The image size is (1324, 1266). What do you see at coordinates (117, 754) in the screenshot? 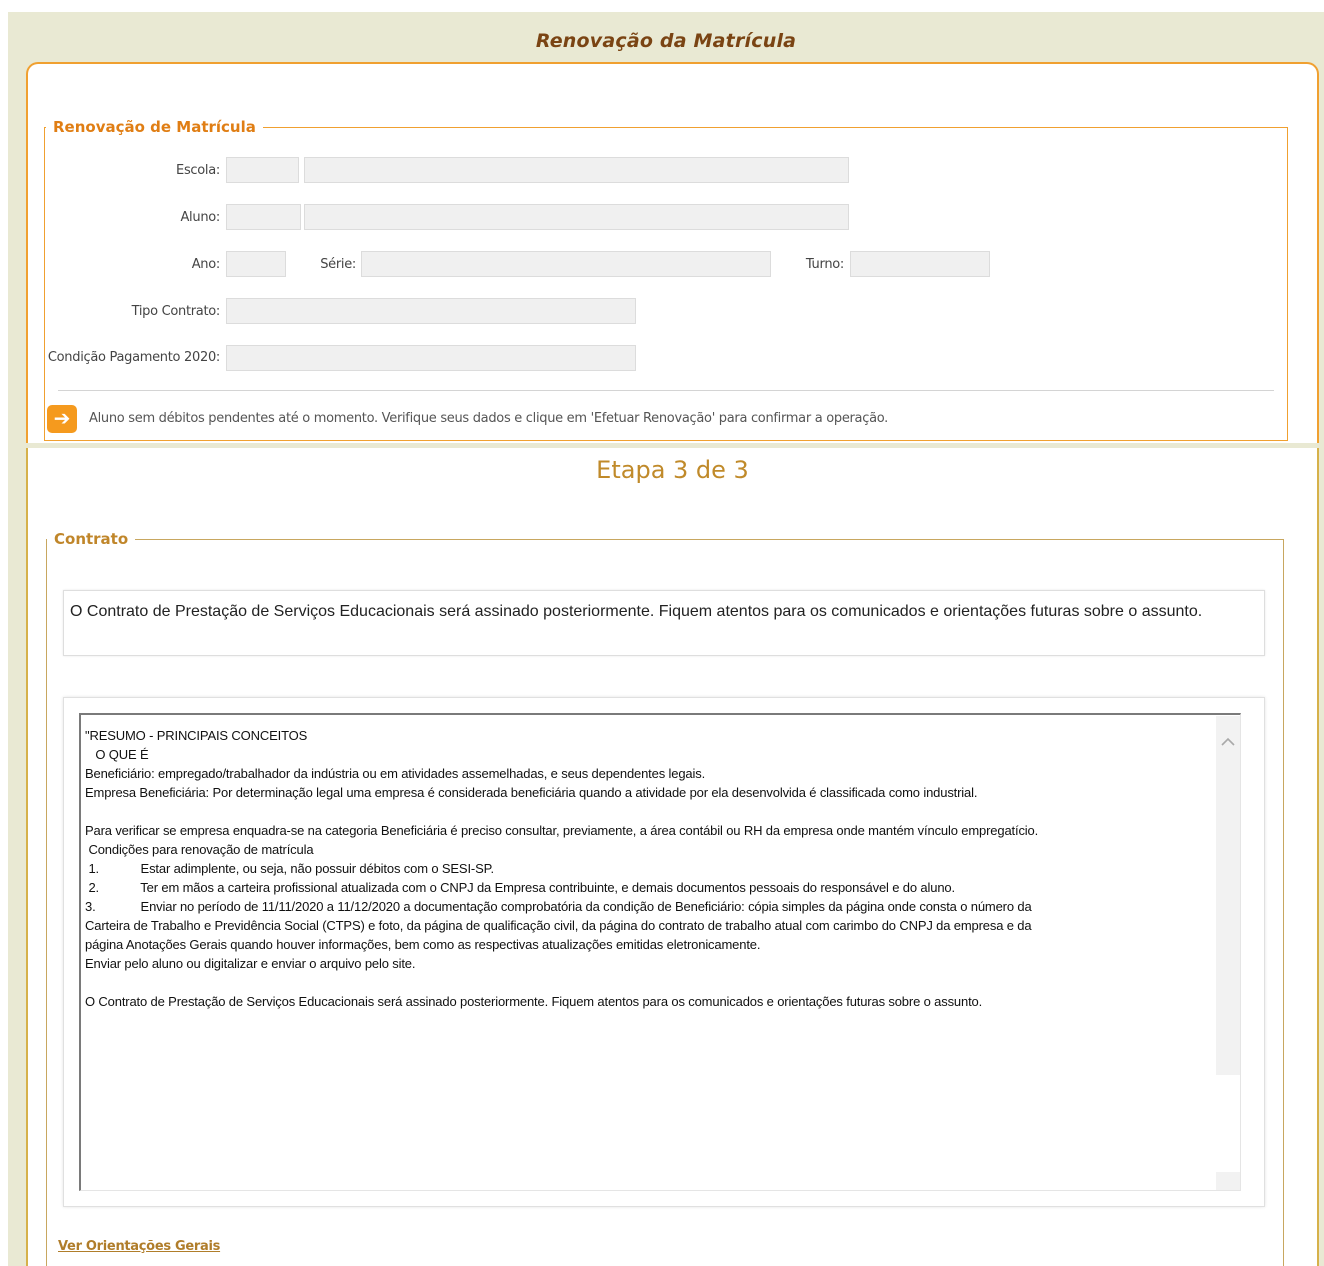
I see `terms-line: O QUE É` at bounding box center [117, 754].